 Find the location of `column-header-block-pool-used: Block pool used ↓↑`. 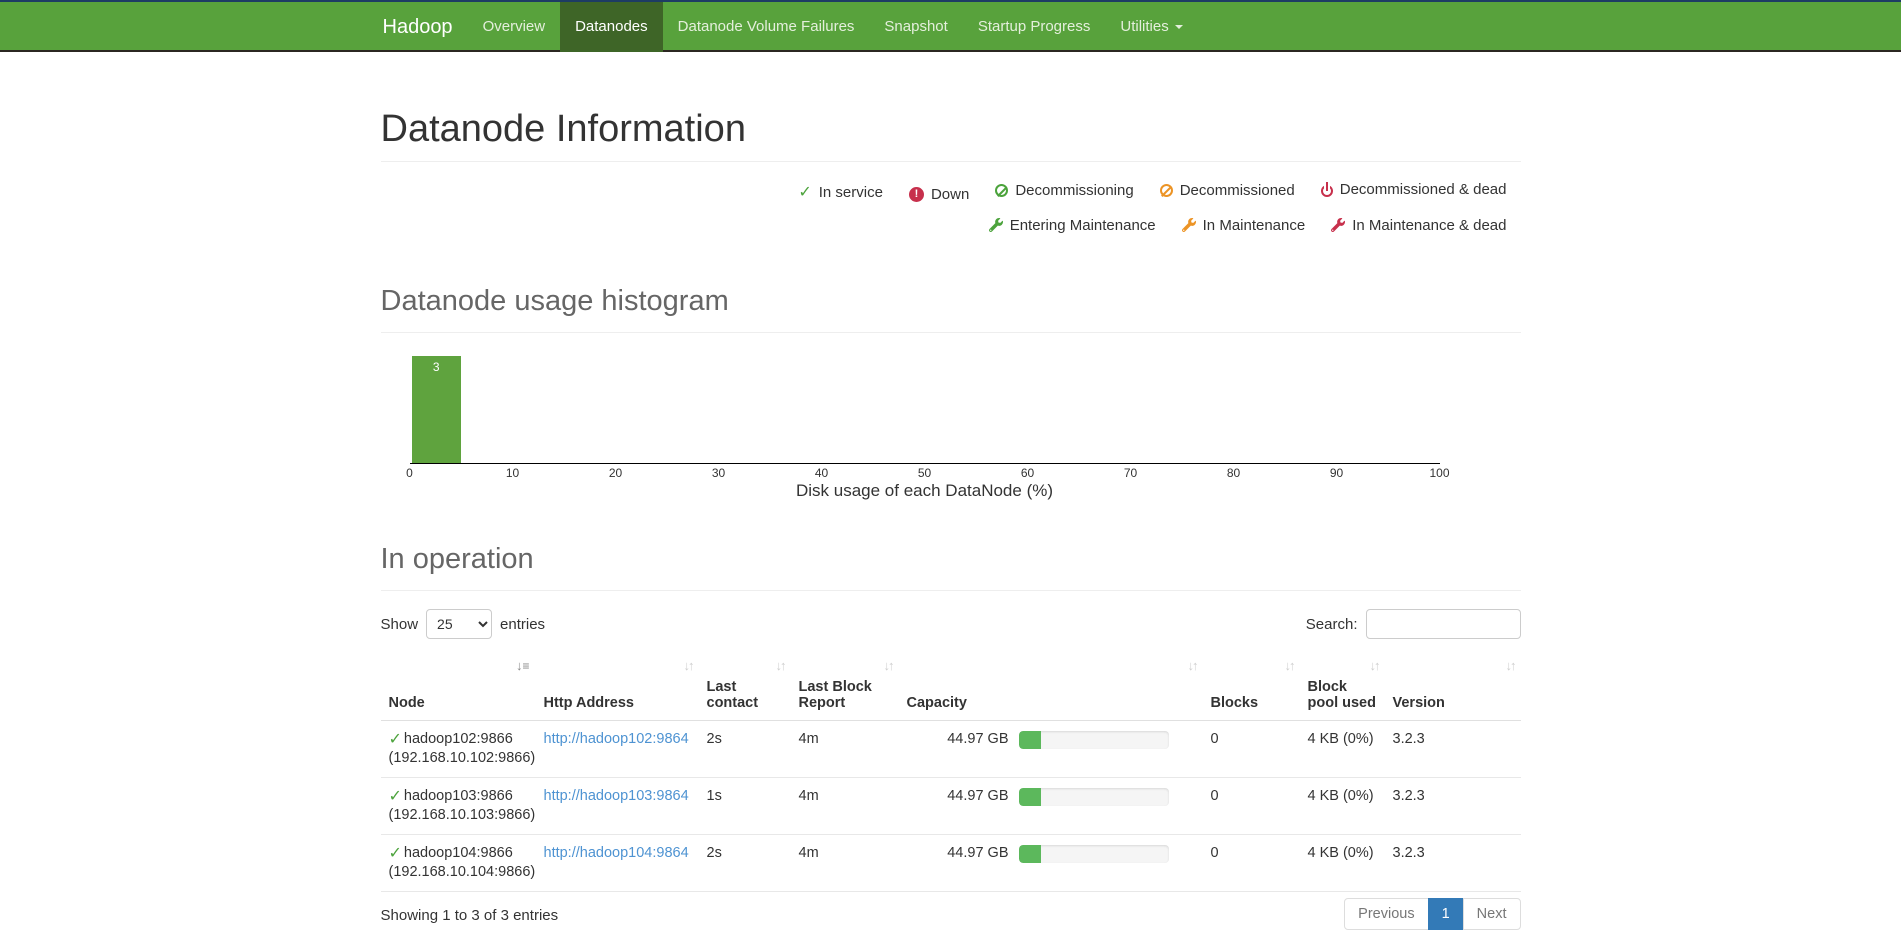

column-header-block-pool-used: Block pool used ↓↑ is located at coordinates (1342, 687).